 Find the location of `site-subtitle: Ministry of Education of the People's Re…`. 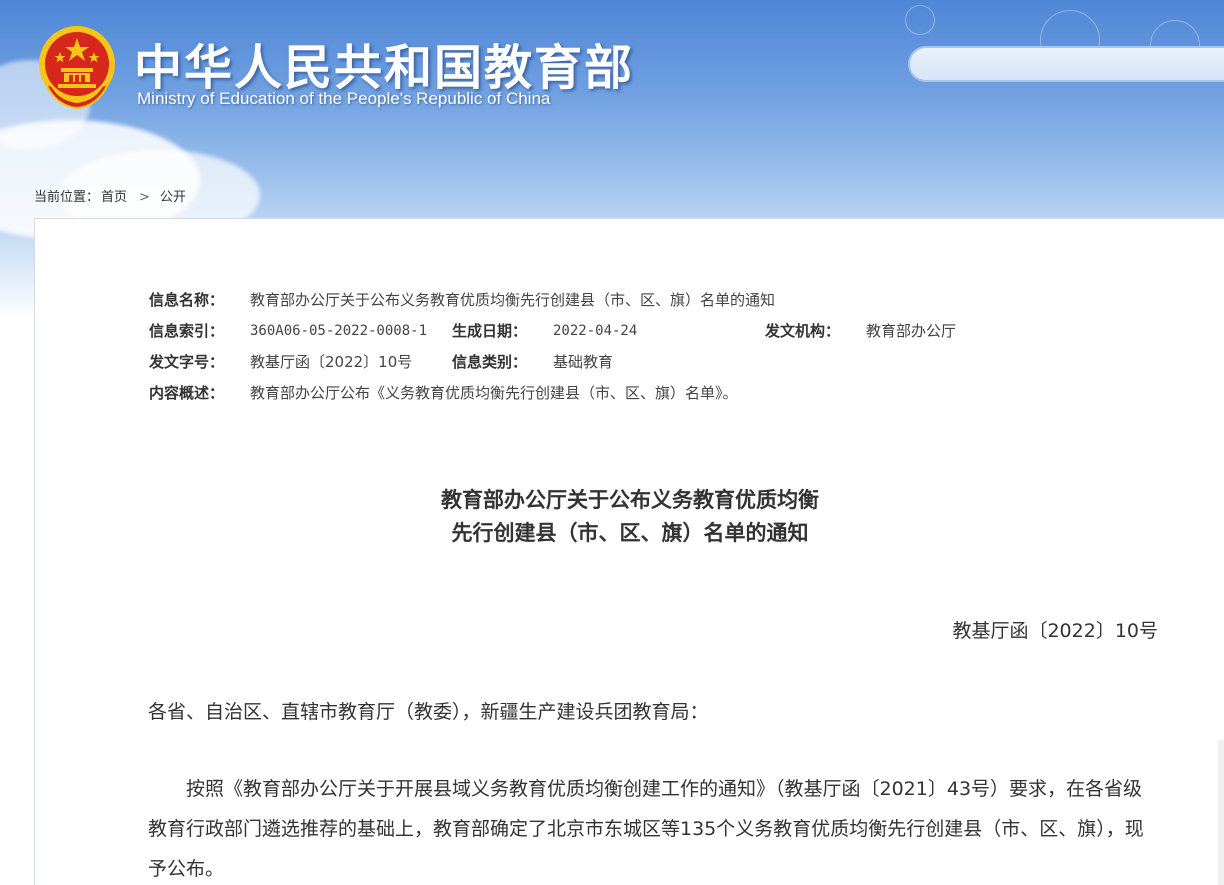

site-subtitle: Ministry of Education of the People's Re… is located at coordinates (344, 98).